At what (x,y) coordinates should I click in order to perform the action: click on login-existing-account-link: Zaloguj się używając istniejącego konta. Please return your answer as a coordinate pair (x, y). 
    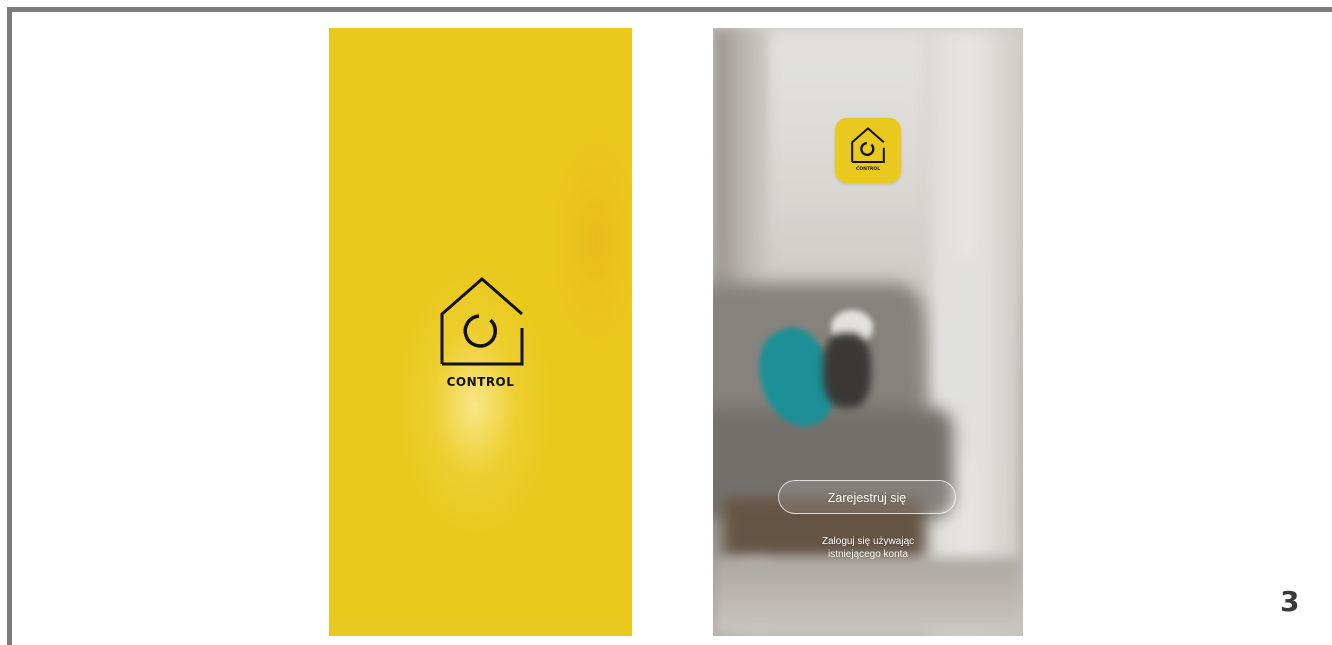
    Looking at the image, I should click on (868, 548).